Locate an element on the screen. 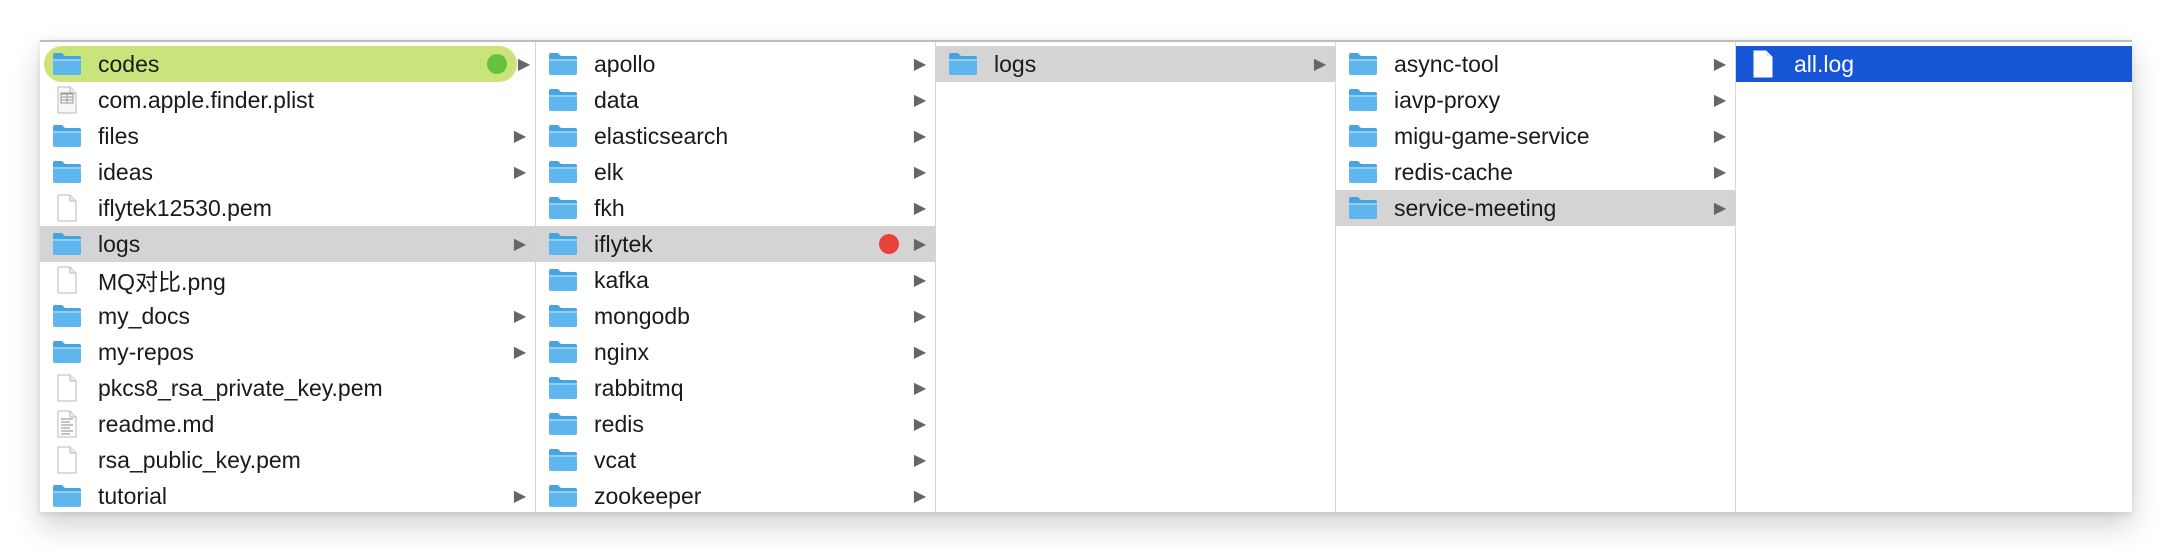 The width and height of the screenshot is (2172, 552). list-item: files ▶ is located at coordinates (287, 136).